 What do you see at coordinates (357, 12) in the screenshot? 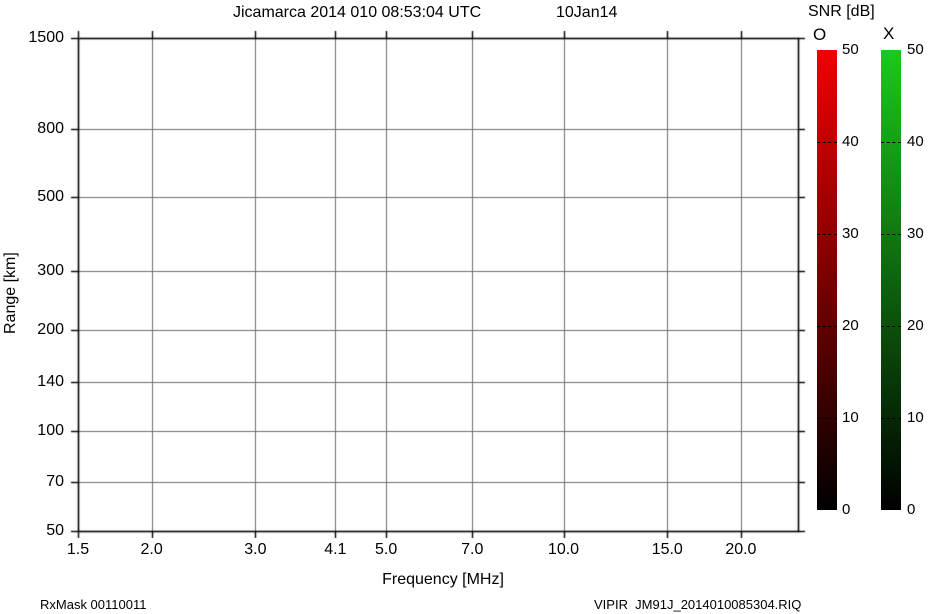
I see `page-title: Jicamarca 2014 010 08:53:04 UTC` at bounding box center [357, 12].